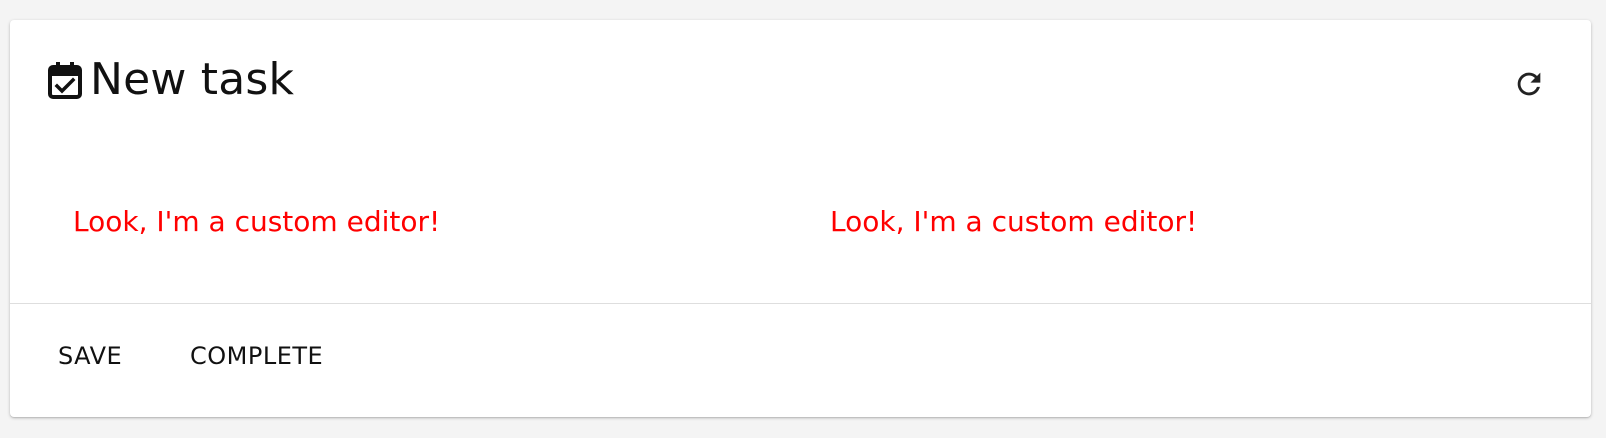  I want to click on refresh-icon, so click(1529, 86).